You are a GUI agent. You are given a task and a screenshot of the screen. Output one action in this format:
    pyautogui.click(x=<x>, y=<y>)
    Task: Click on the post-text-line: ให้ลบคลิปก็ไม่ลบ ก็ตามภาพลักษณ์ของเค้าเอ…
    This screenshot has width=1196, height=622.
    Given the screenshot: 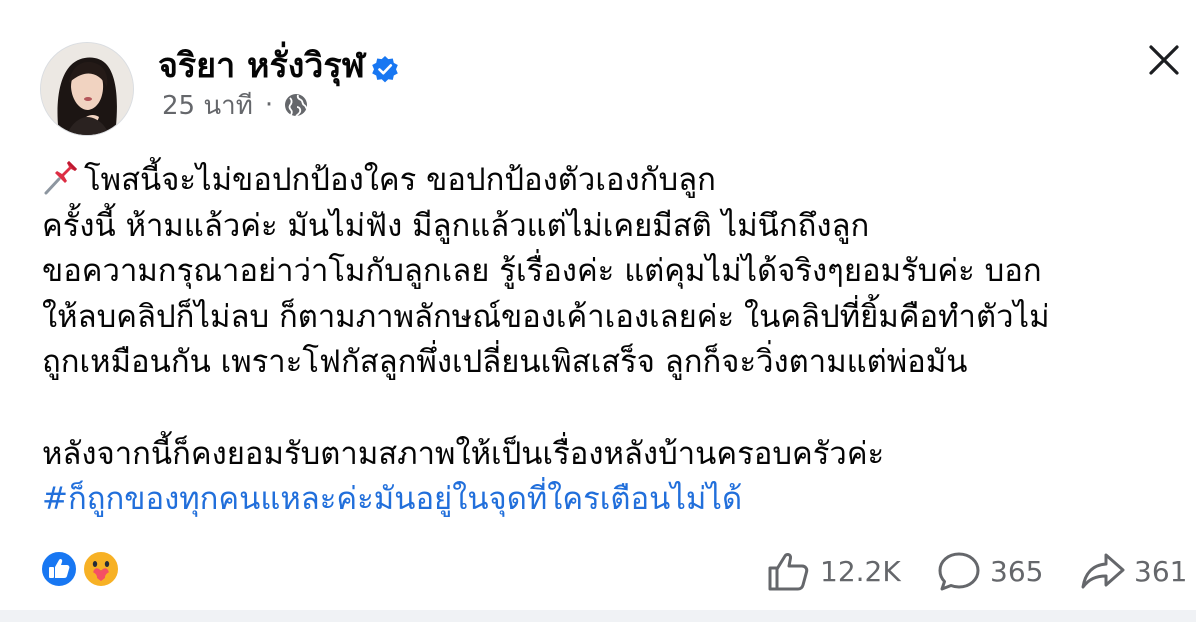 What is the action you would take?
    pyautogui.click(x=546, y=316)
    